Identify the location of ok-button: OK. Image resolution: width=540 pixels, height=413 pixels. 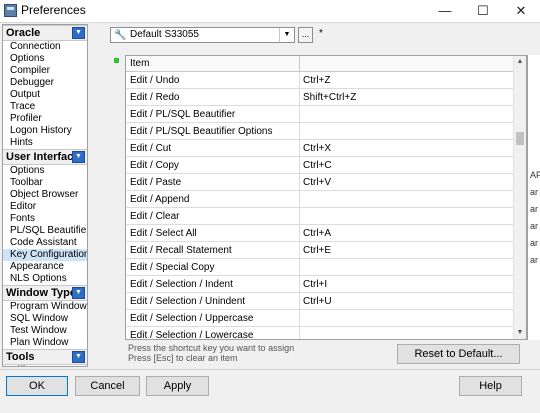
(37, 386).